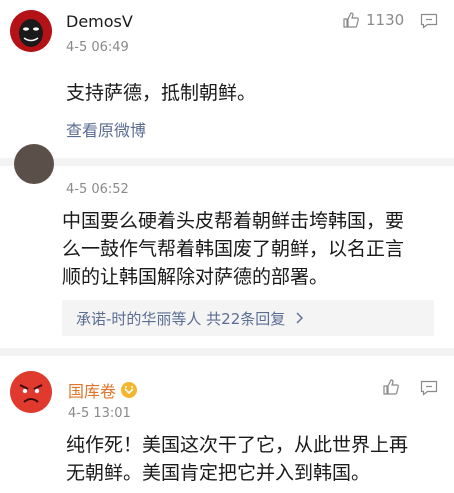 The height and width of the screenshot is (493, 454). I want to click on like-button: 1130, so click(373, 20).